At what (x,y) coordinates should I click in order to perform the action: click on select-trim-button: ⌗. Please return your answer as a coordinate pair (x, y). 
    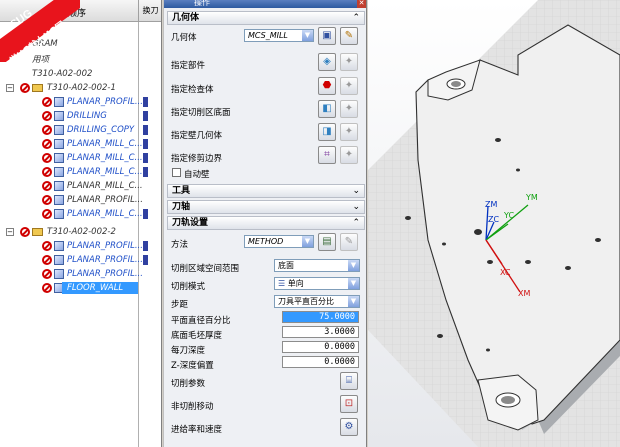
    Looking at the image, I should click on (327, 155).